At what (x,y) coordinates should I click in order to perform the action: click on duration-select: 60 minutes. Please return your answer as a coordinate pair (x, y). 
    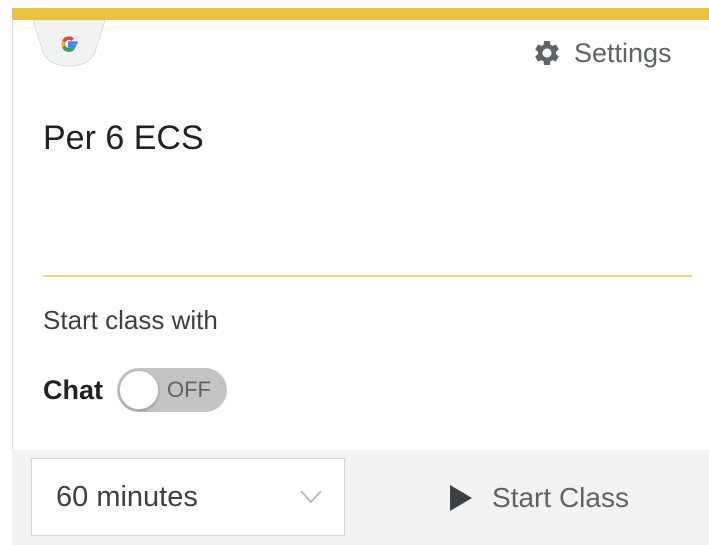
    Looking at the image, I should click on (188, 497).